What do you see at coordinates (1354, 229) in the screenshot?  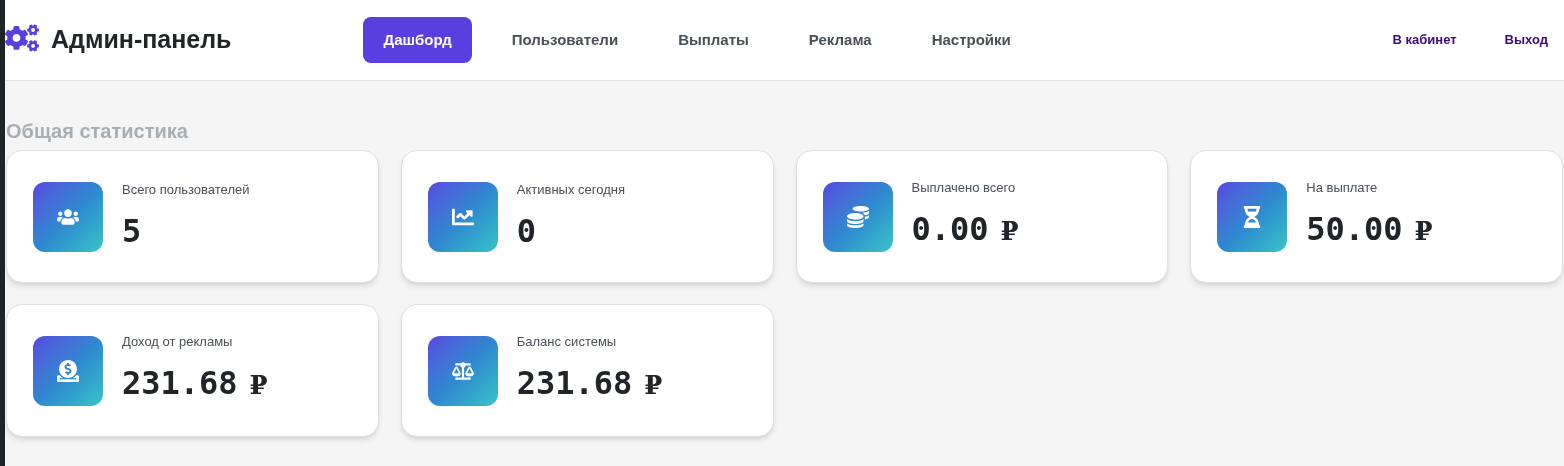 I see `stat-value: 50.00` at bounding box center [1354, 229].